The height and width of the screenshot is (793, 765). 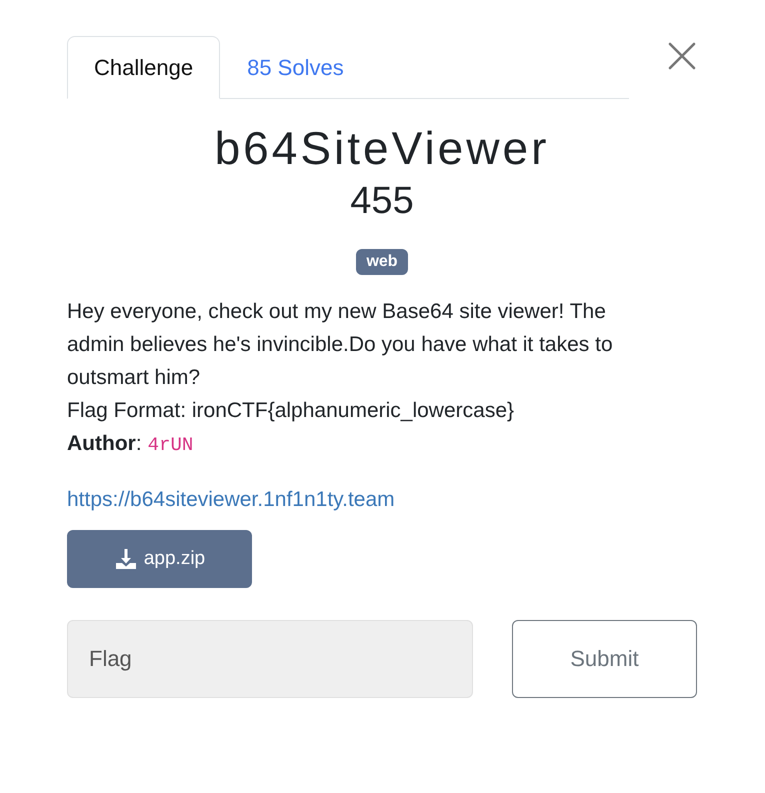 What do you see at coordinates (159, 559) in the screenshot?
I see `download-button: app.zip` at bounding box center [159, 559].